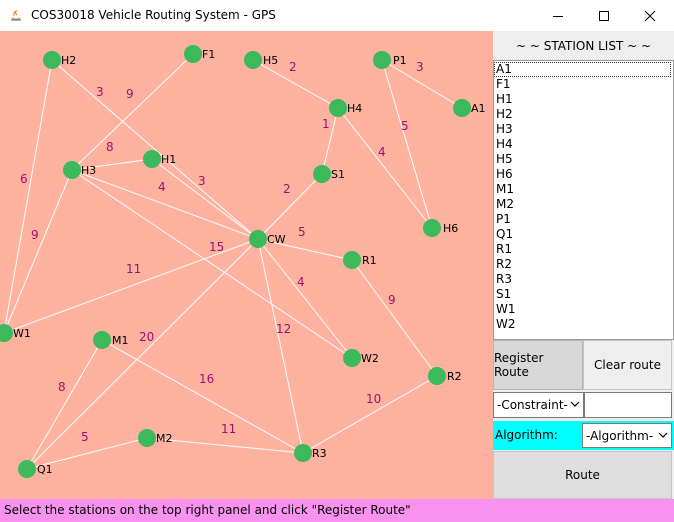 The height and width of the screenshot is (522, 674). Describe the element at coordinates (575, 404) in the screenshot. I see `chevron-down-icon` at that location.